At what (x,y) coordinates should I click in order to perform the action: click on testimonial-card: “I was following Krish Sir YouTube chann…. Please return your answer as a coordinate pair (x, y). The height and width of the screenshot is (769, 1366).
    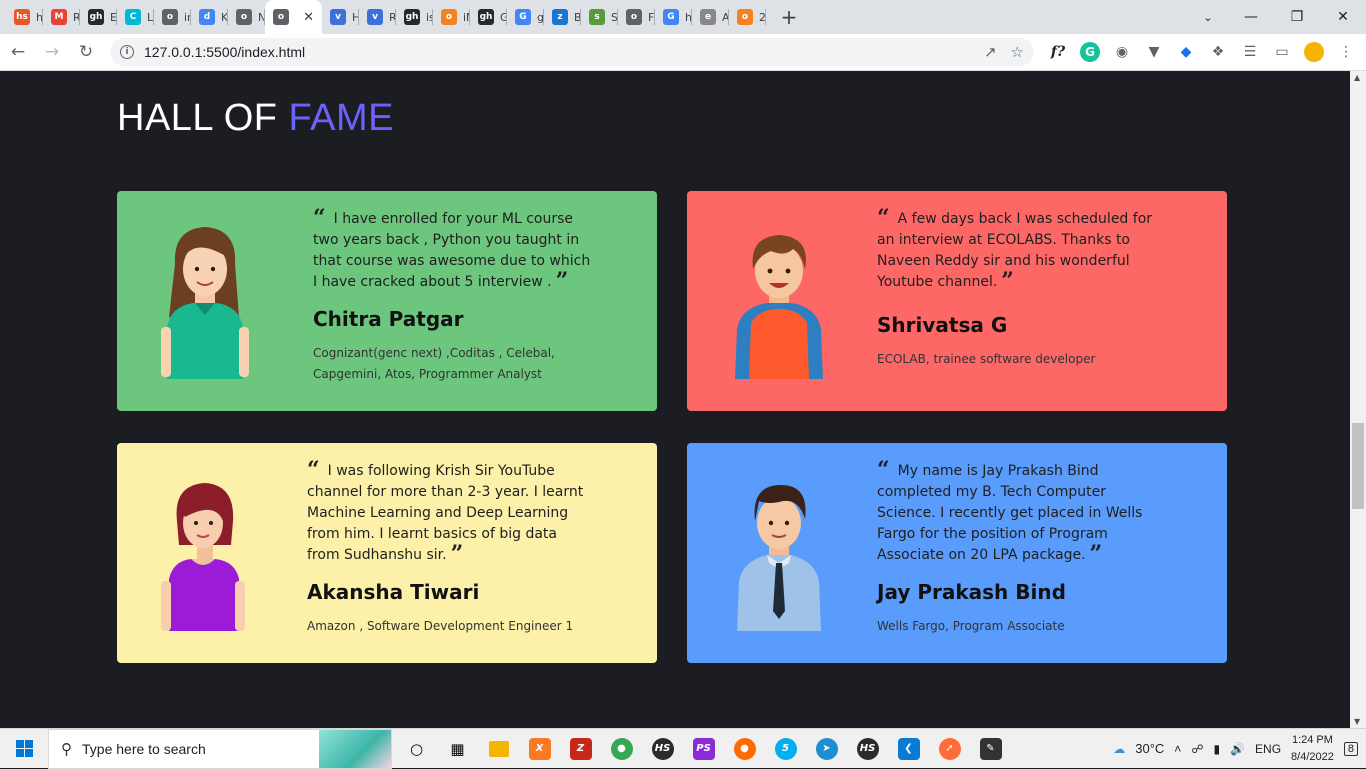
    Looking at the image, I should click on (387, 553).